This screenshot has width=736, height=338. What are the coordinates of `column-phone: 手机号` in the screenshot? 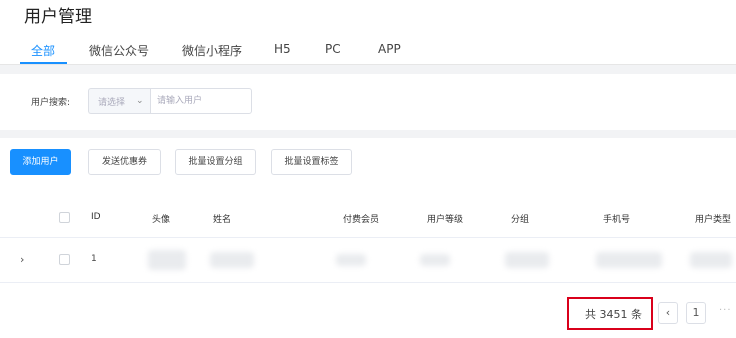 It's located at (617, 220).